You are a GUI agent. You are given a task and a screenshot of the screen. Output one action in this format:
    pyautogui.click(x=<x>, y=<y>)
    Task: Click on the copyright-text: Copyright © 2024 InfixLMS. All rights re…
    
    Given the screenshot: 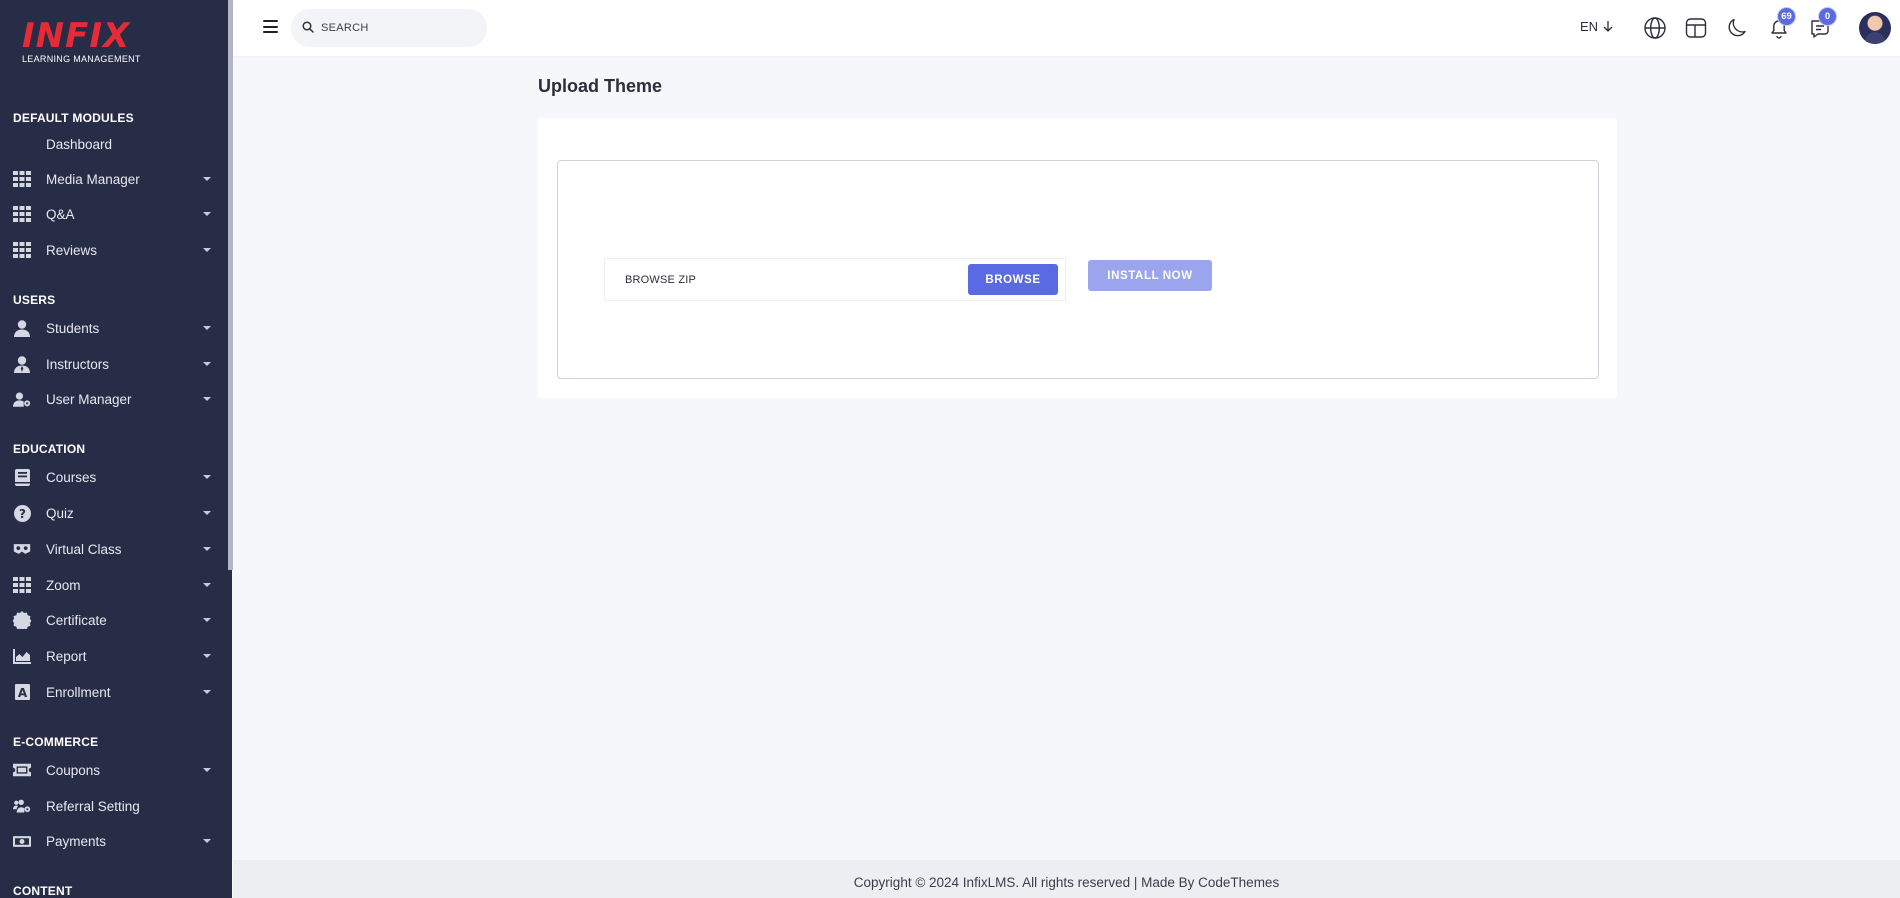 What is the action you would take?
    pyautogui.click(x=1066, y=882)
    